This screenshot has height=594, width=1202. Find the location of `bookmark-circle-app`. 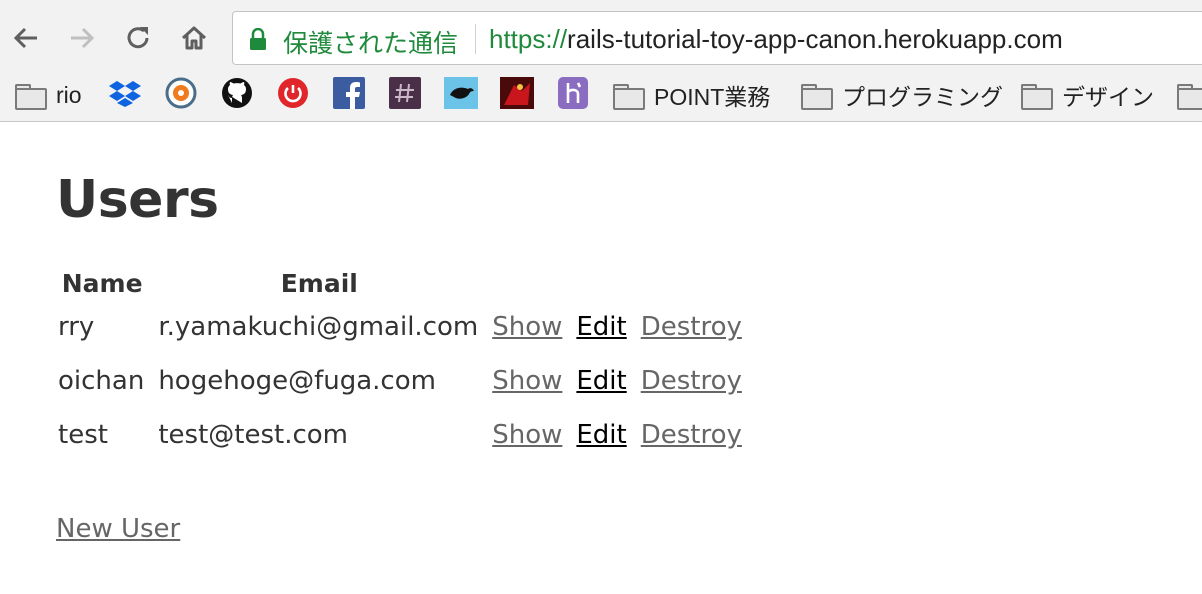

bookmark-circle-app is located at coordinates (181, 93).